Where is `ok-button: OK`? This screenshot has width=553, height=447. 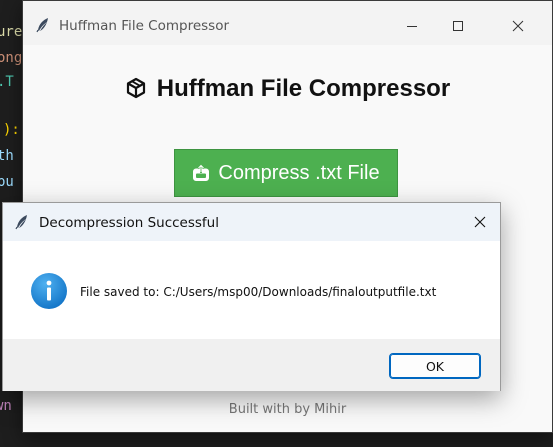
ok-button: OK is located at coordinates (435, 366).